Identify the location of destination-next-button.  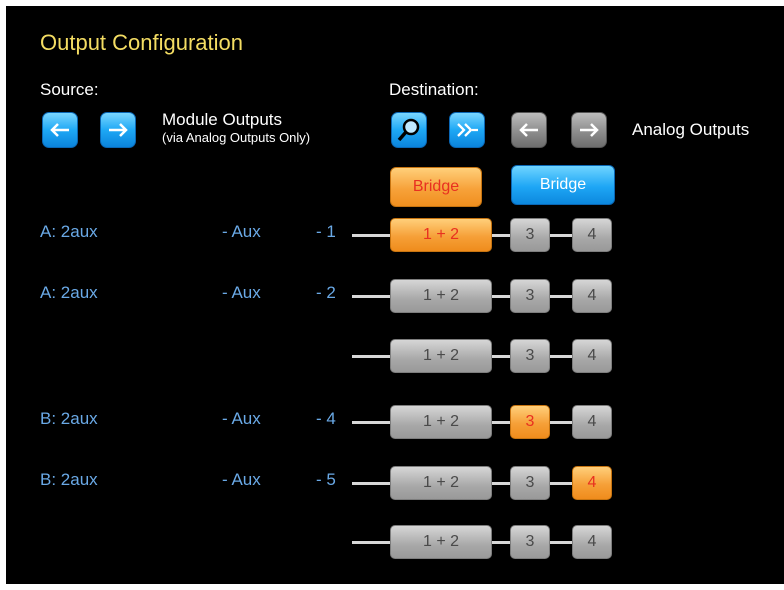
(589, 130).